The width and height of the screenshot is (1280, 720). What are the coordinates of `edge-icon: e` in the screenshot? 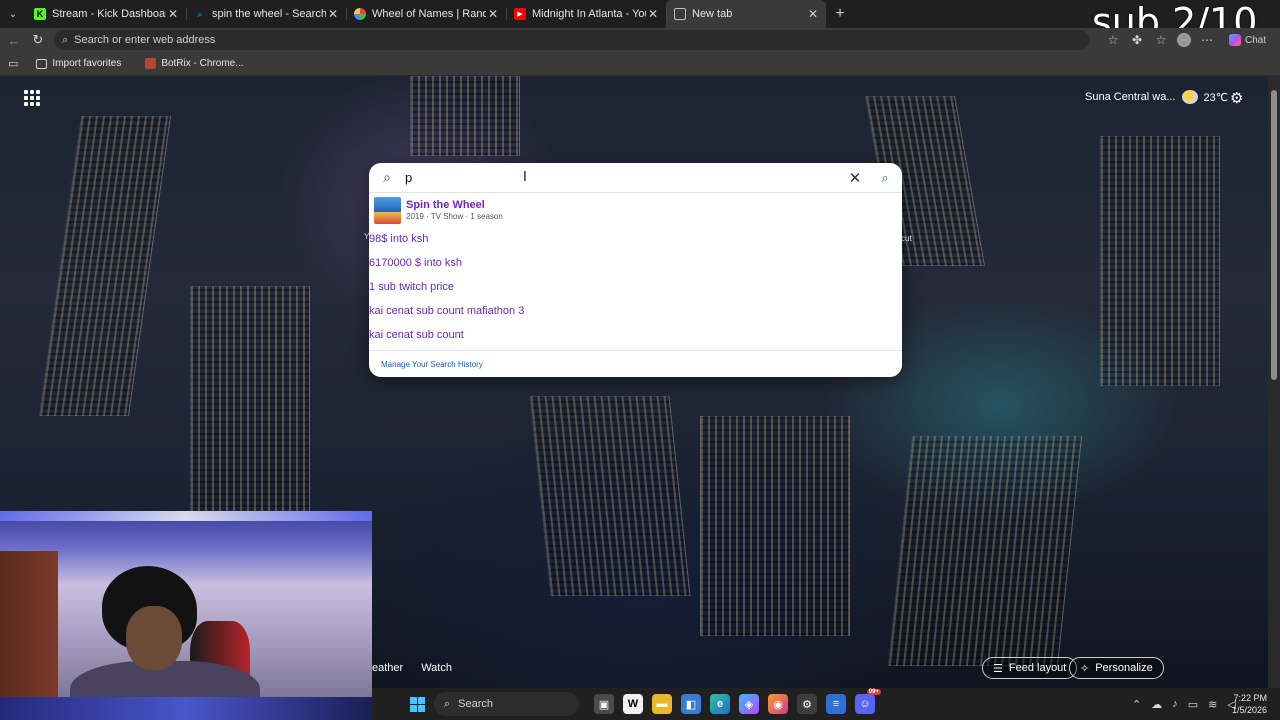 It's located at (720, 704).